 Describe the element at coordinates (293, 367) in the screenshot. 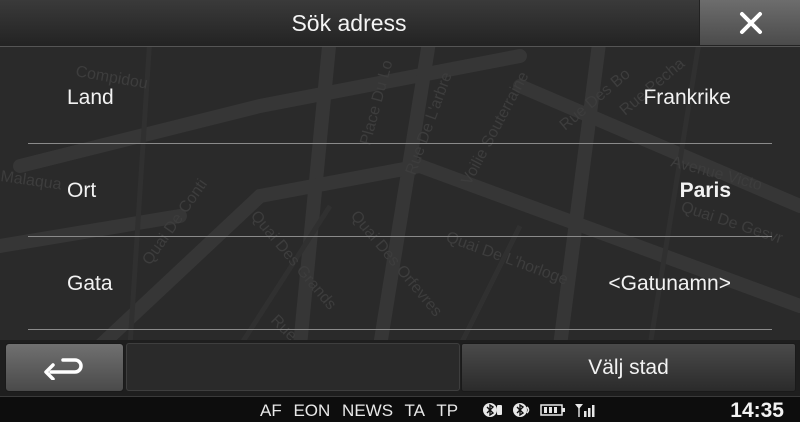

I see `empty-input-area` at that location.